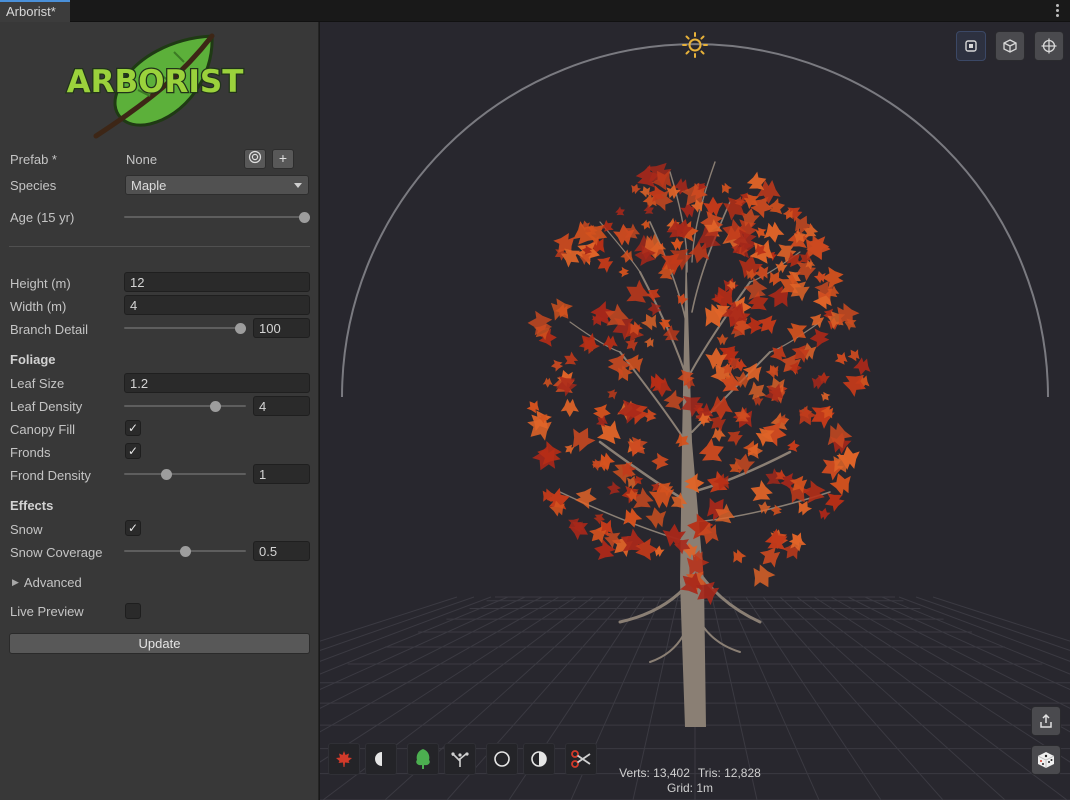  What do you see at coordinates (160, 452) in the screenshot?
I see `fronds-row: Fronds` at bounding box center [160, 452].